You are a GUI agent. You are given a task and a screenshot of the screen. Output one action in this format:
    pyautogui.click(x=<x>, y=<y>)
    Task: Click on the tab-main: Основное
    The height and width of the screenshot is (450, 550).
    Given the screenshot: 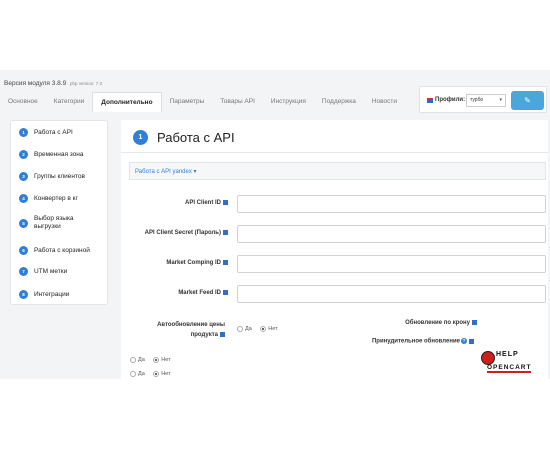 What is the action you would take?
    pyautogui.click(x=23, y=102)
    